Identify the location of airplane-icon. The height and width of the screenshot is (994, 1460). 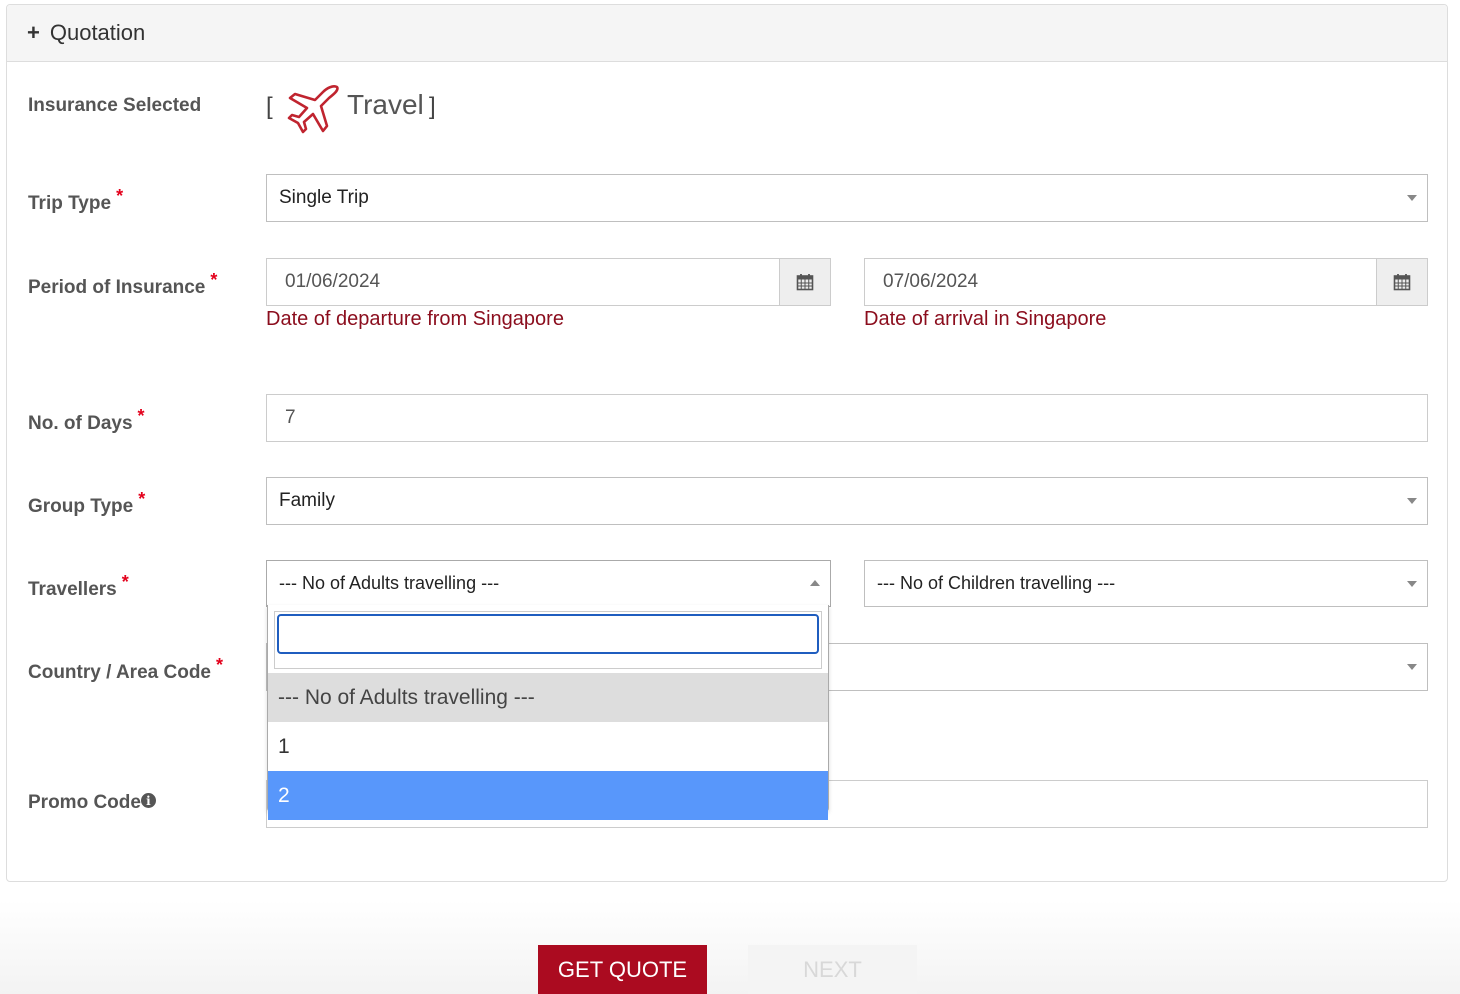
(315, 111).